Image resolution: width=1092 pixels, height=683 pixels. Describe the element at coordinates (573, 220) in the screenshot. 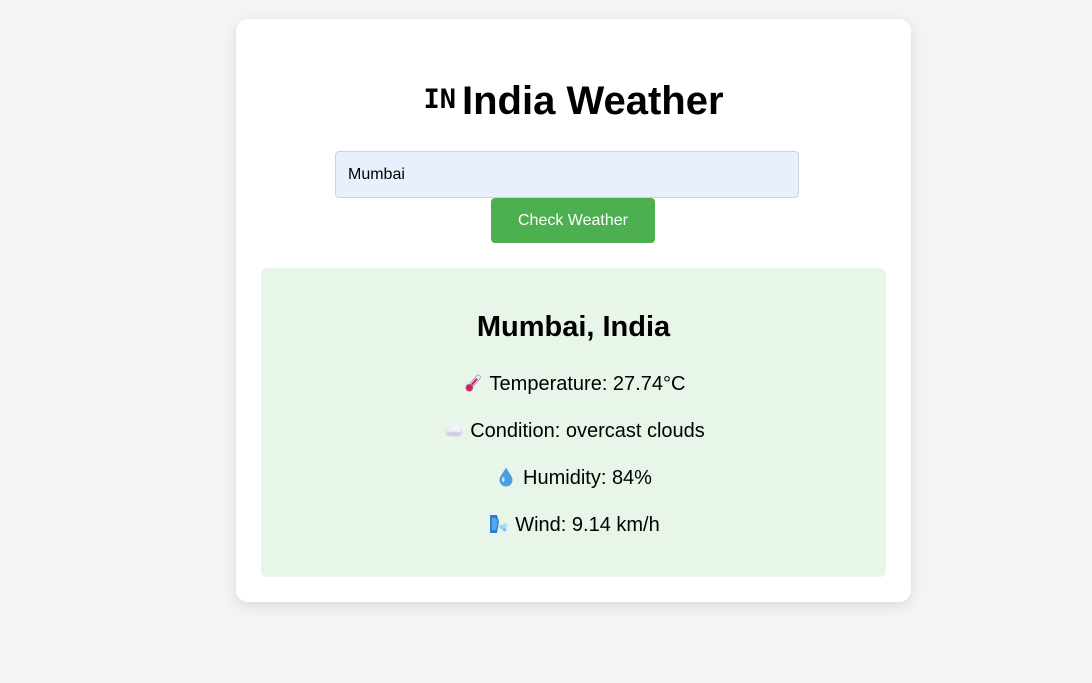

I see `check-weather-button: Check Weather` at that location.